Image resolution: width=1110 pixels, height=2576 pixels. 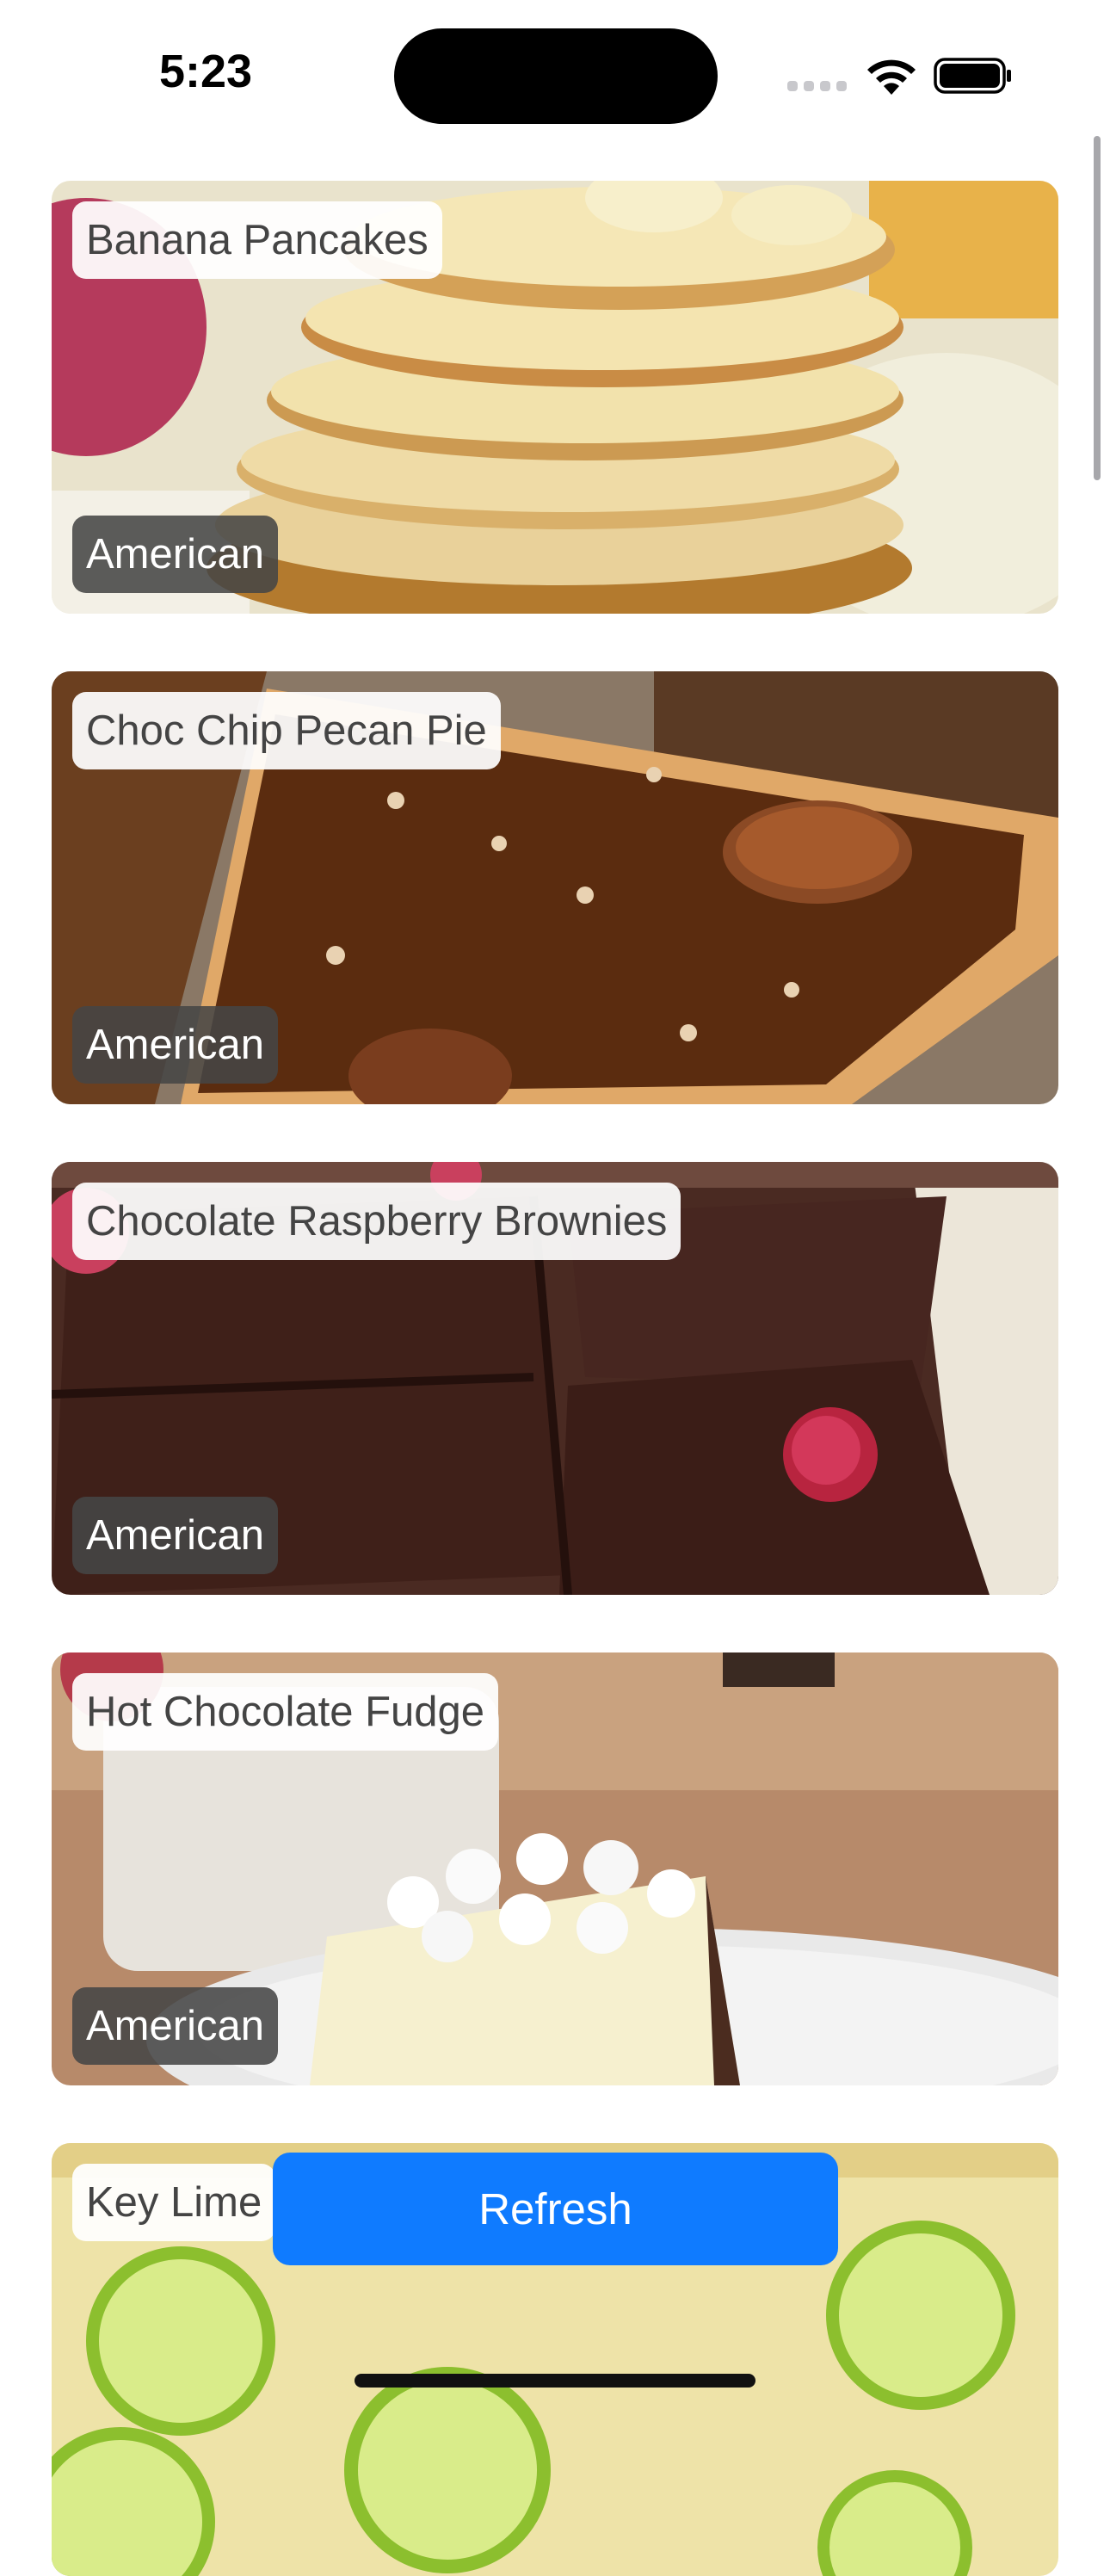 What do you see at coordinates (1097, 308) in the screenshot?
I see `scroll-indicator` at bounding box center [1097, 308].